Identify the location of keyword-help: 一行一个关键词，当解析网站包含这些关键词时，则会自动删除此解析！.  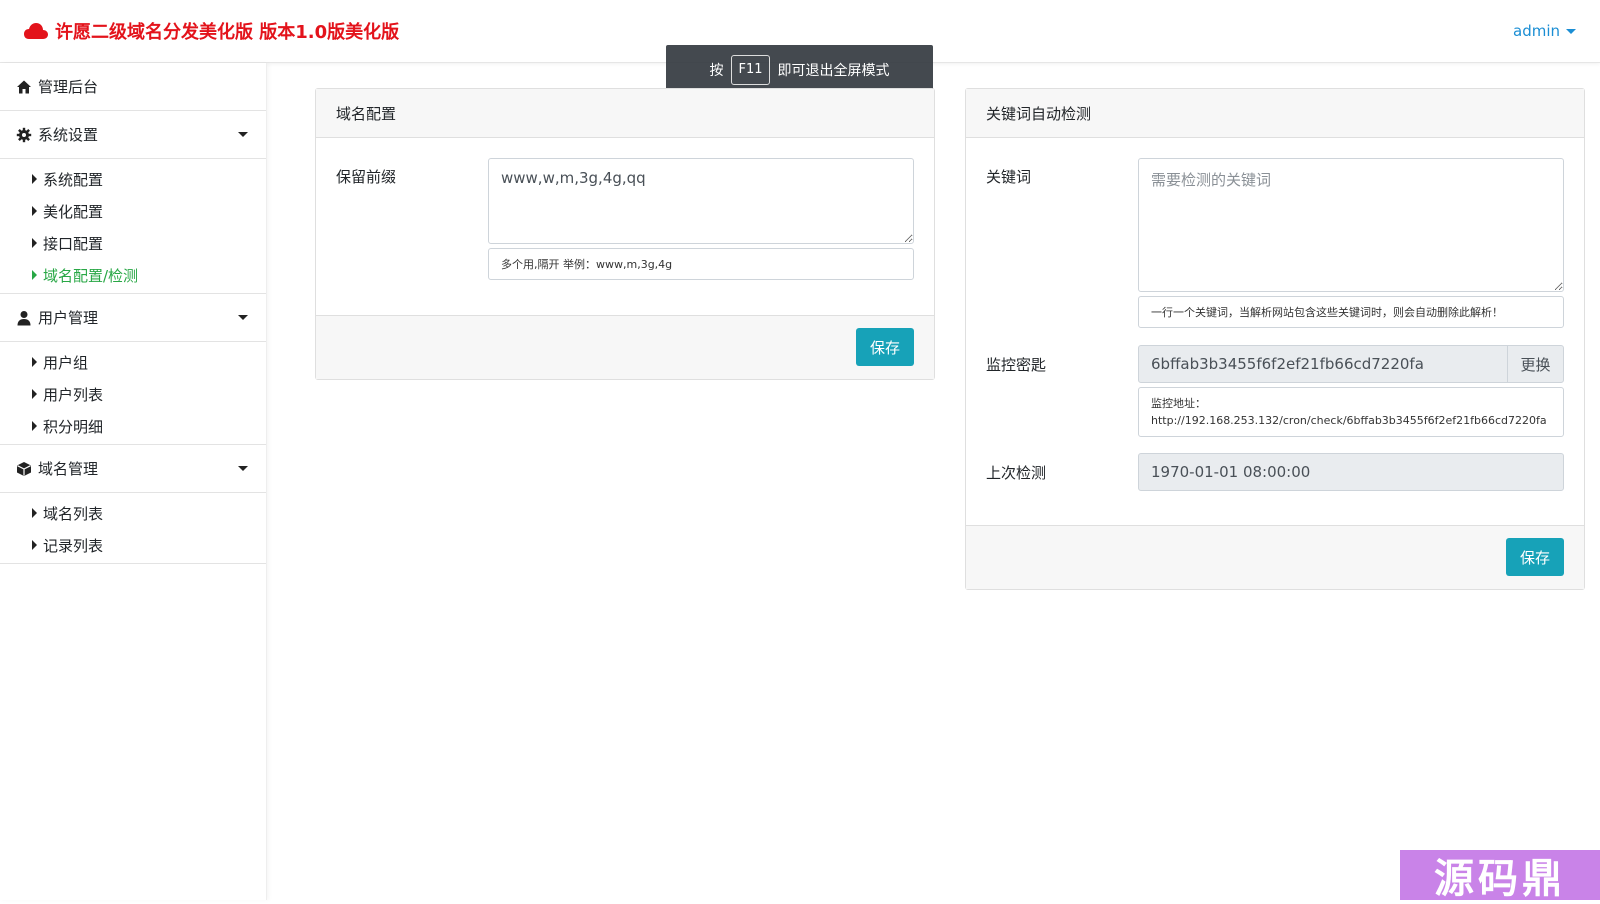
(1351, 312).